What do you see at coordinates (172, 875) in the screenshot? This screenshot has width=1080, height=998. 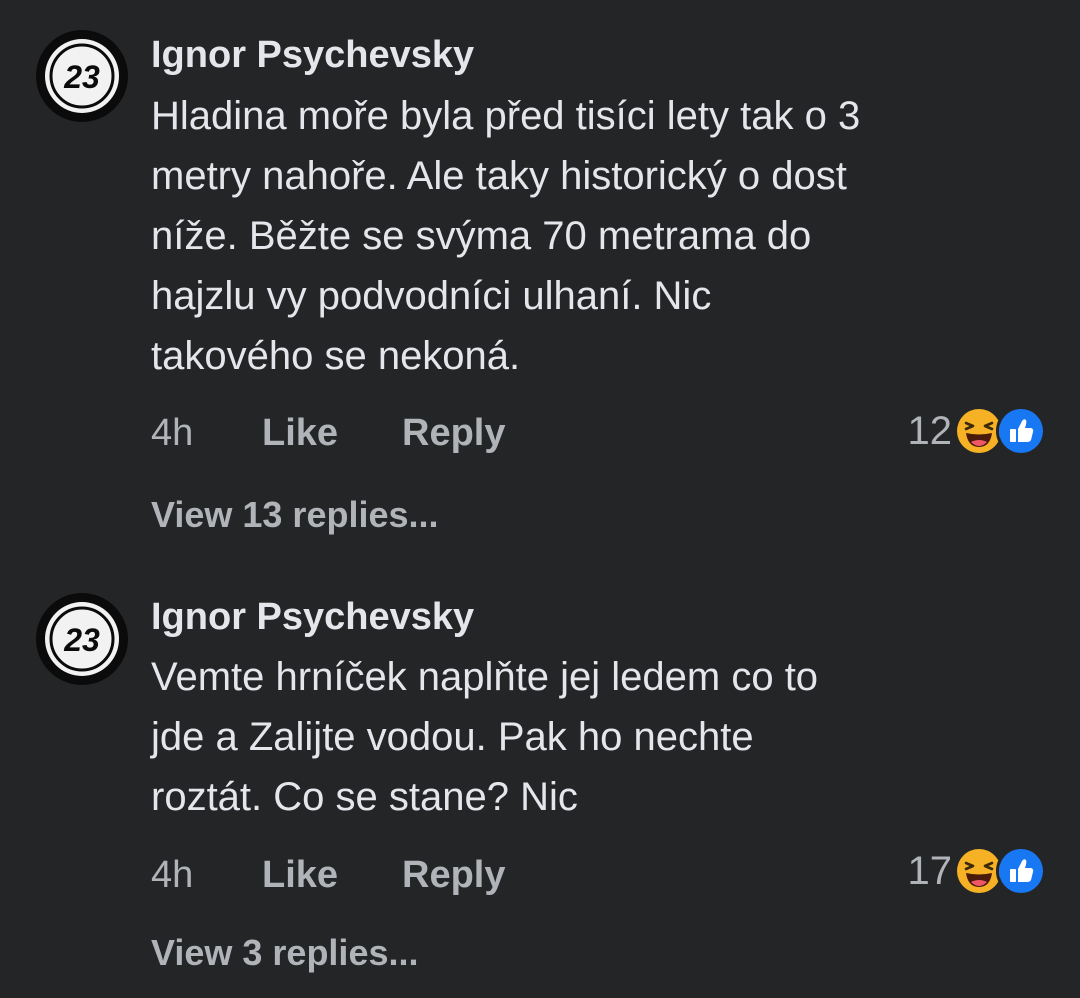 I see `timestamp: 4h` at bounding box center [172, 875].